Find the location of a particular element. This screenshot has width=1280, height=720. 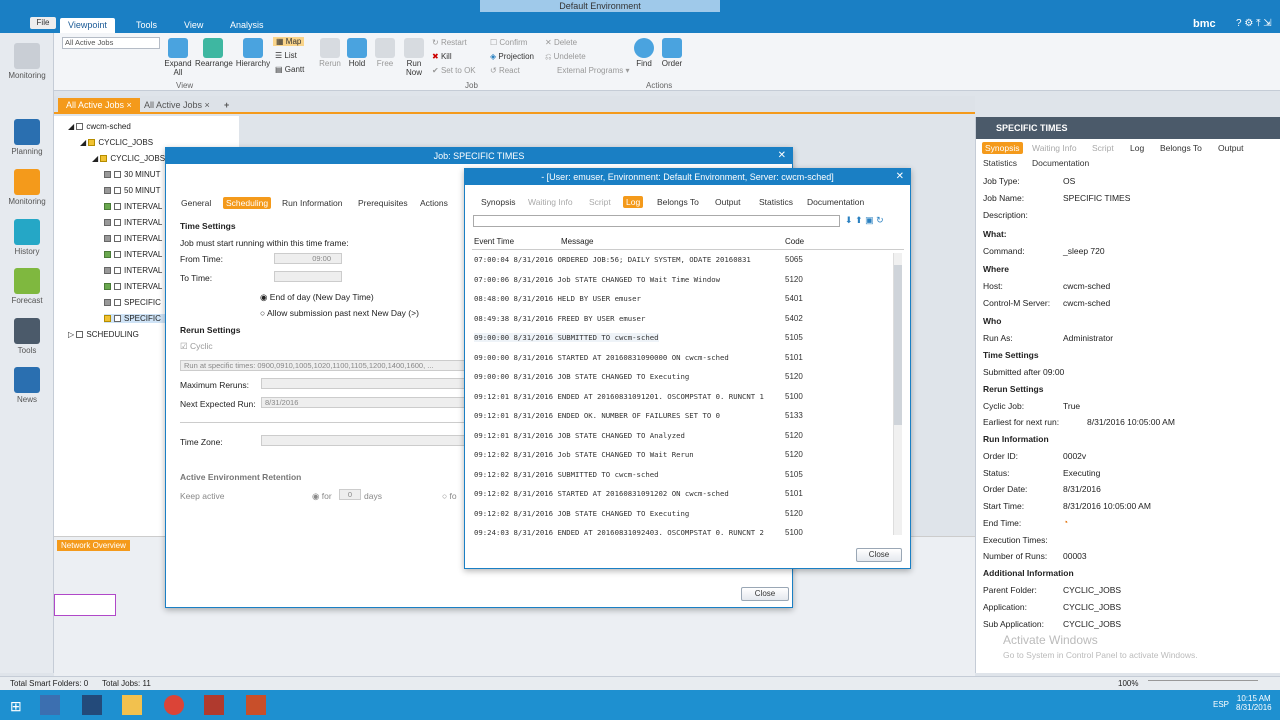

order-button: Order is located at coordinates (672, 53).